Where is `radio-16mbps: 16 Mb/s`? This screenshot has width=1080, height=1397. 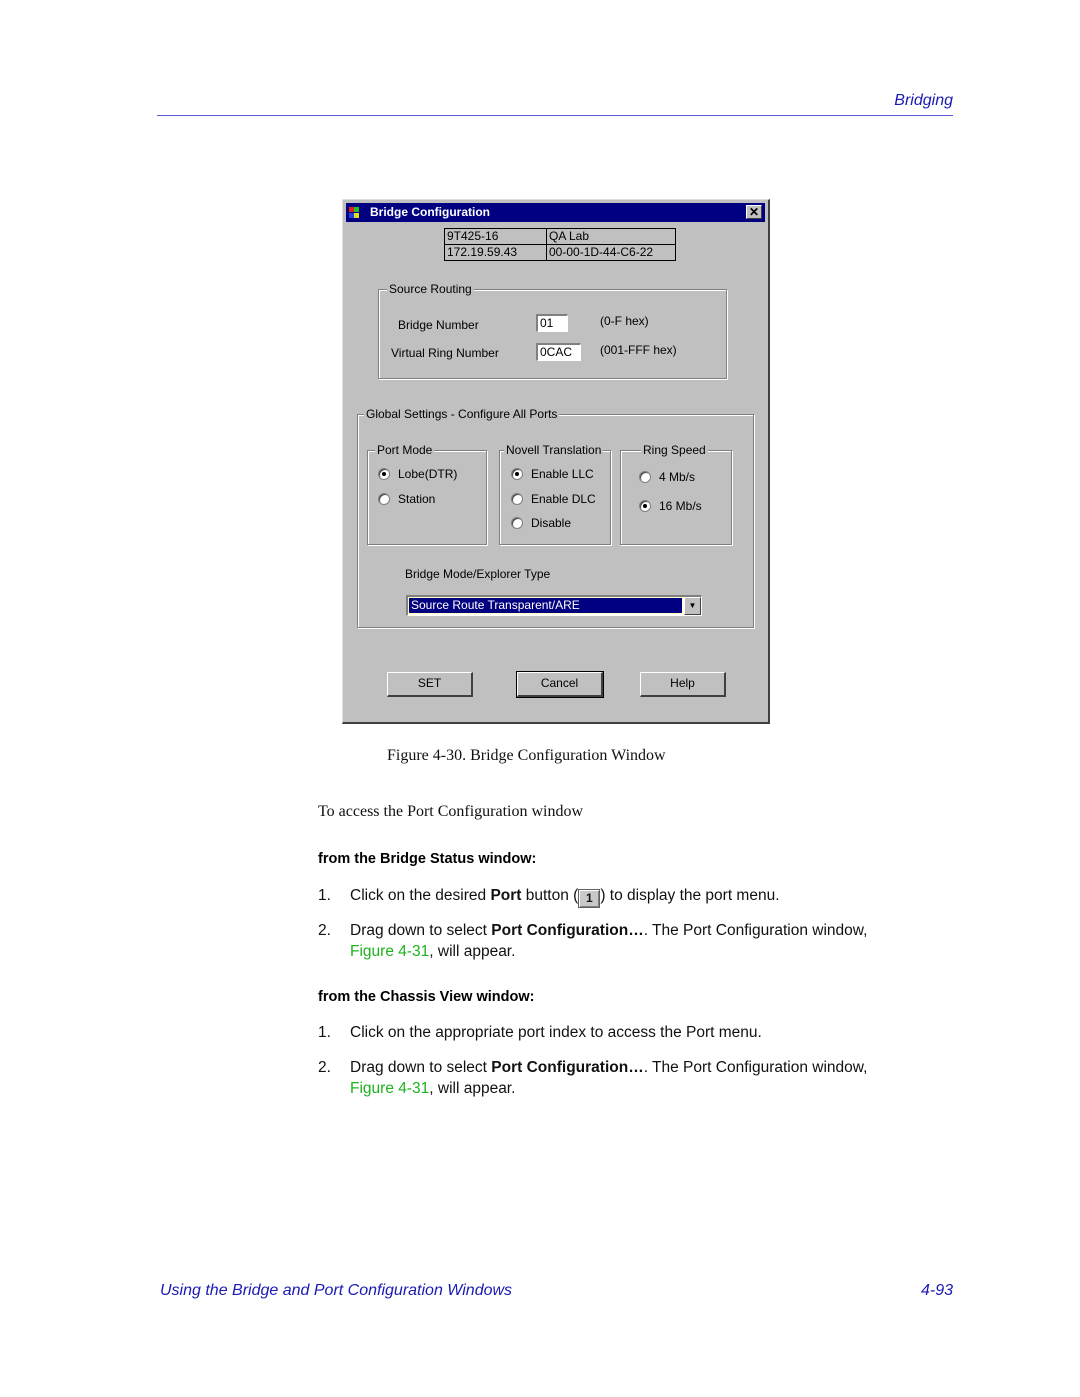 radio-16mbps: 16 Mb/s is located at coordinates (670, 506).